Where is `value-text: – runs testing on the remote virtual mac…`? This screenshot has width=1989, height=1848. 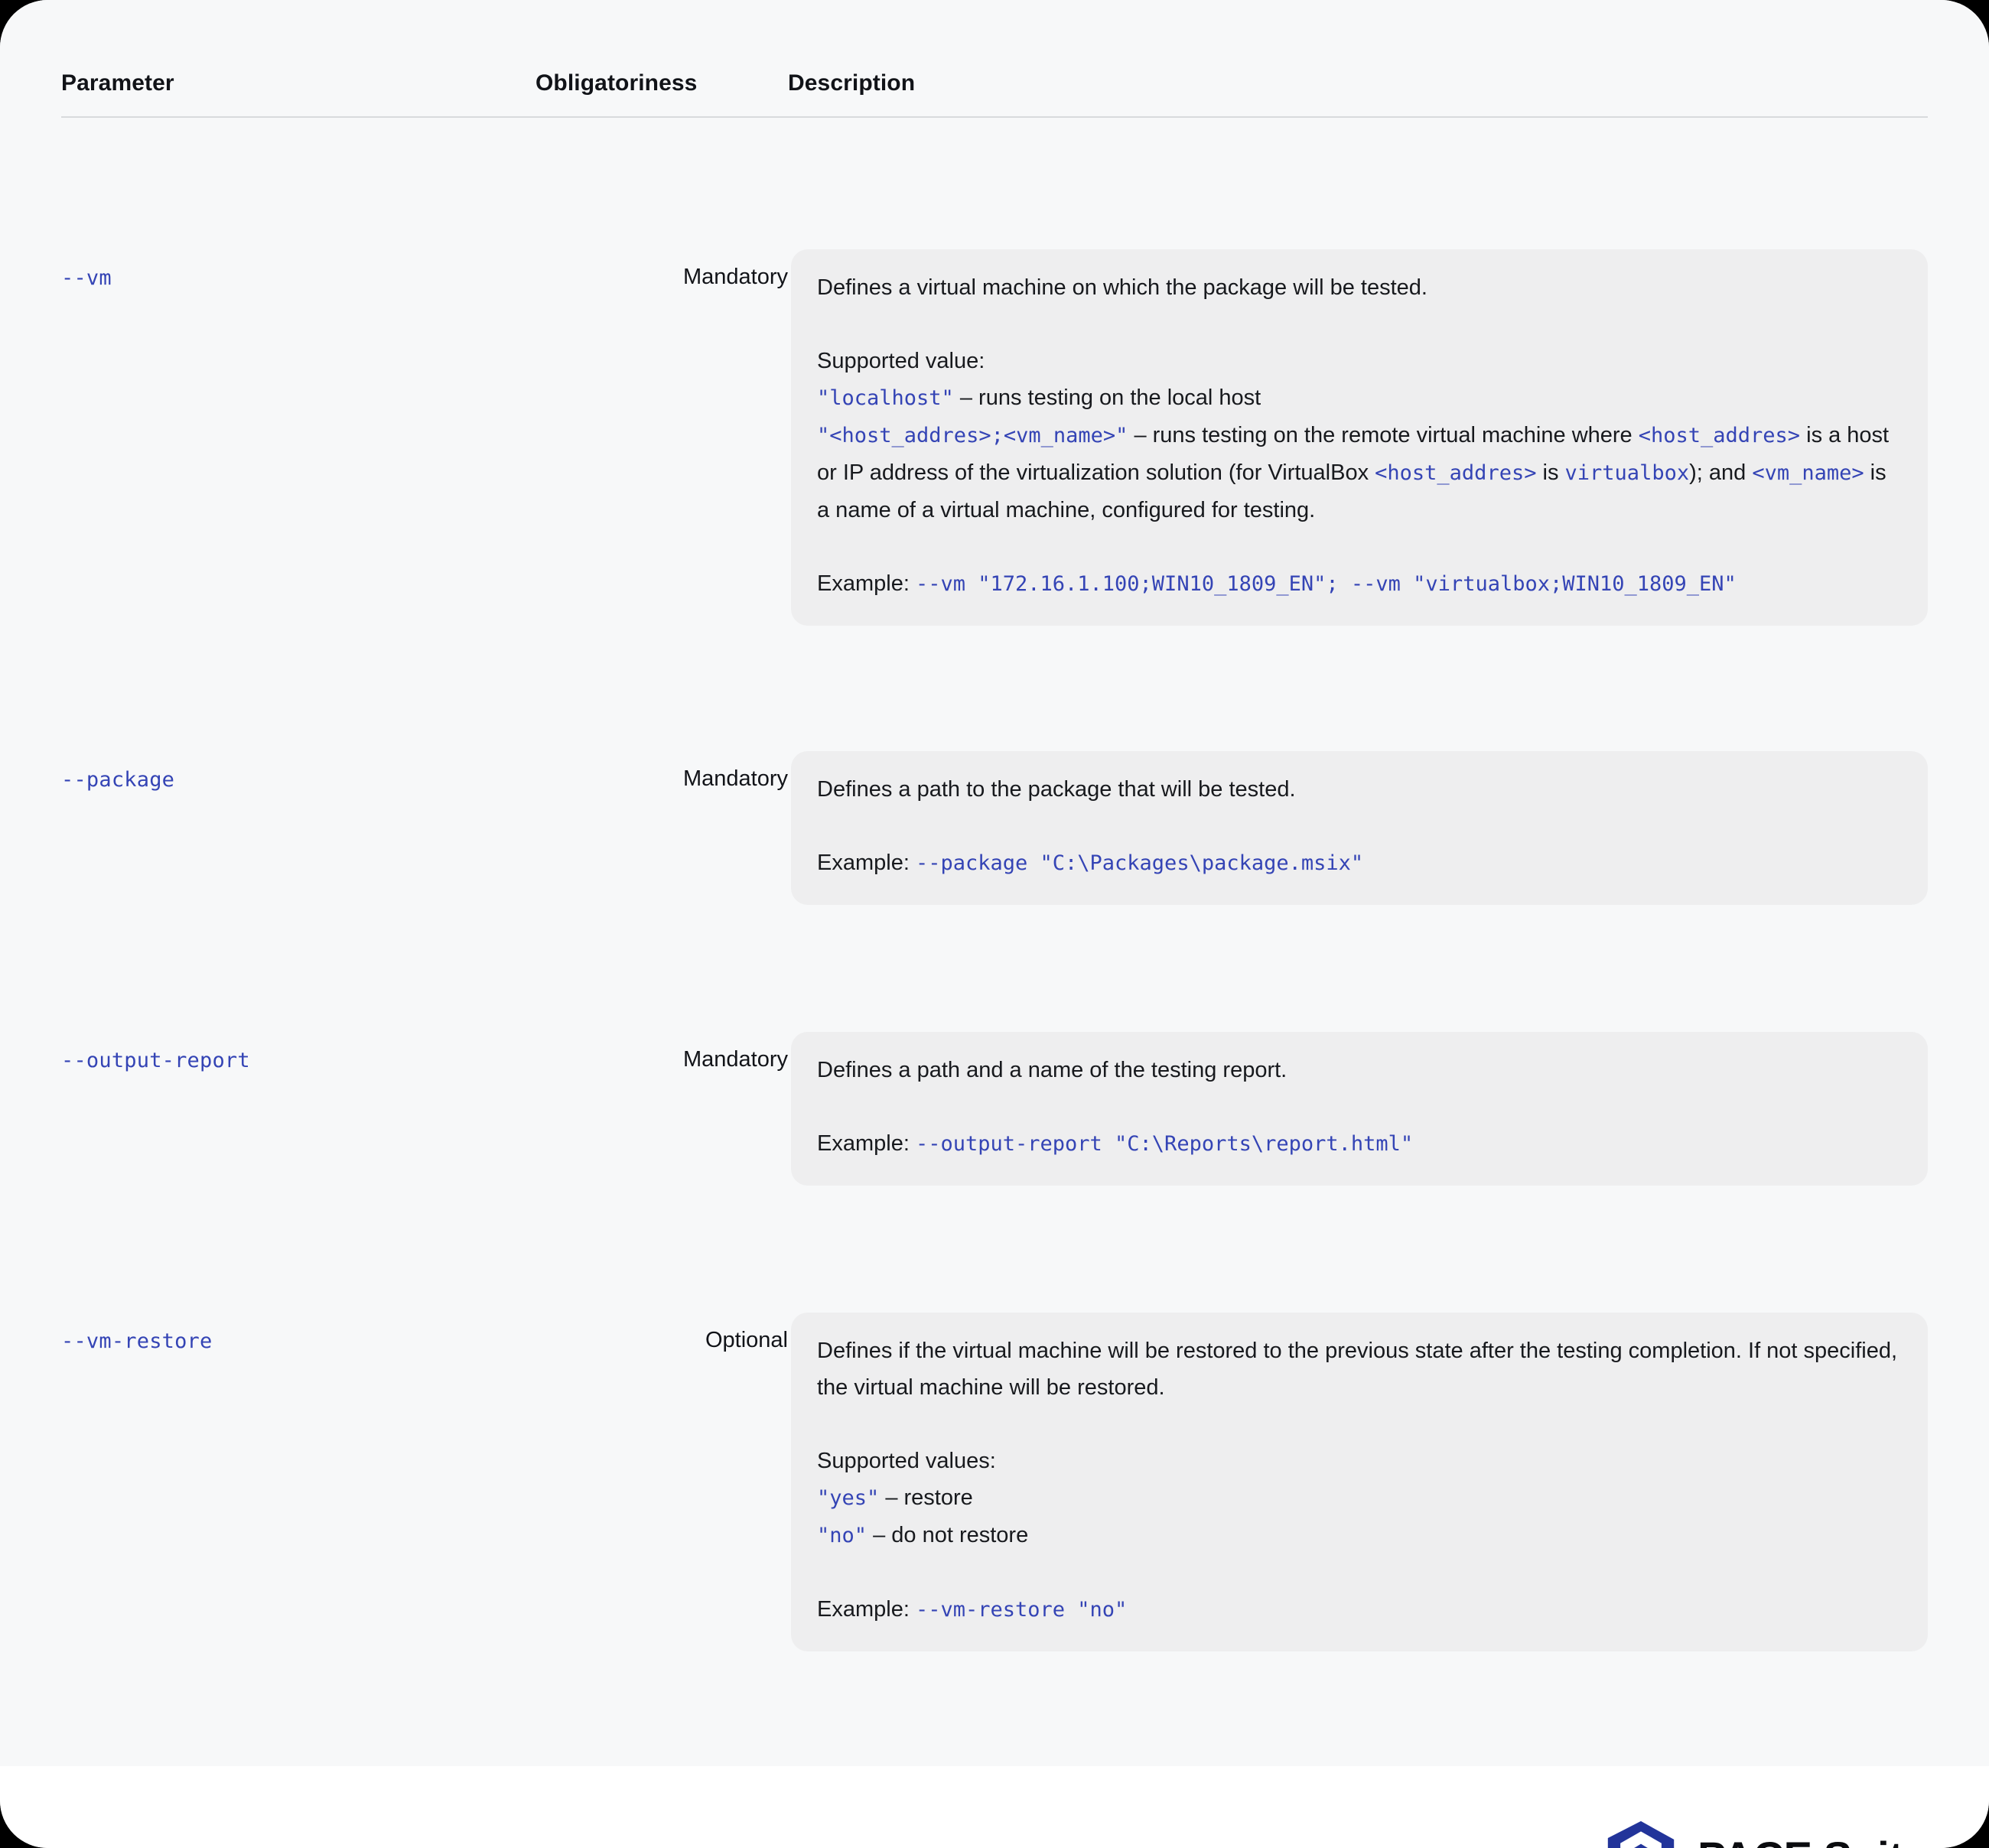 value-text: – runs testing on the remote virtual mac… is located at coordinates (1383, 435).